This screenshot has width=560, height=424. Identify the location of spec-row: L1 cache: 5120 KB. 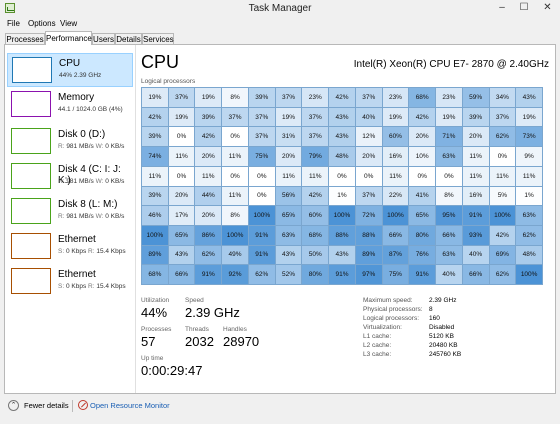
(458, 337).